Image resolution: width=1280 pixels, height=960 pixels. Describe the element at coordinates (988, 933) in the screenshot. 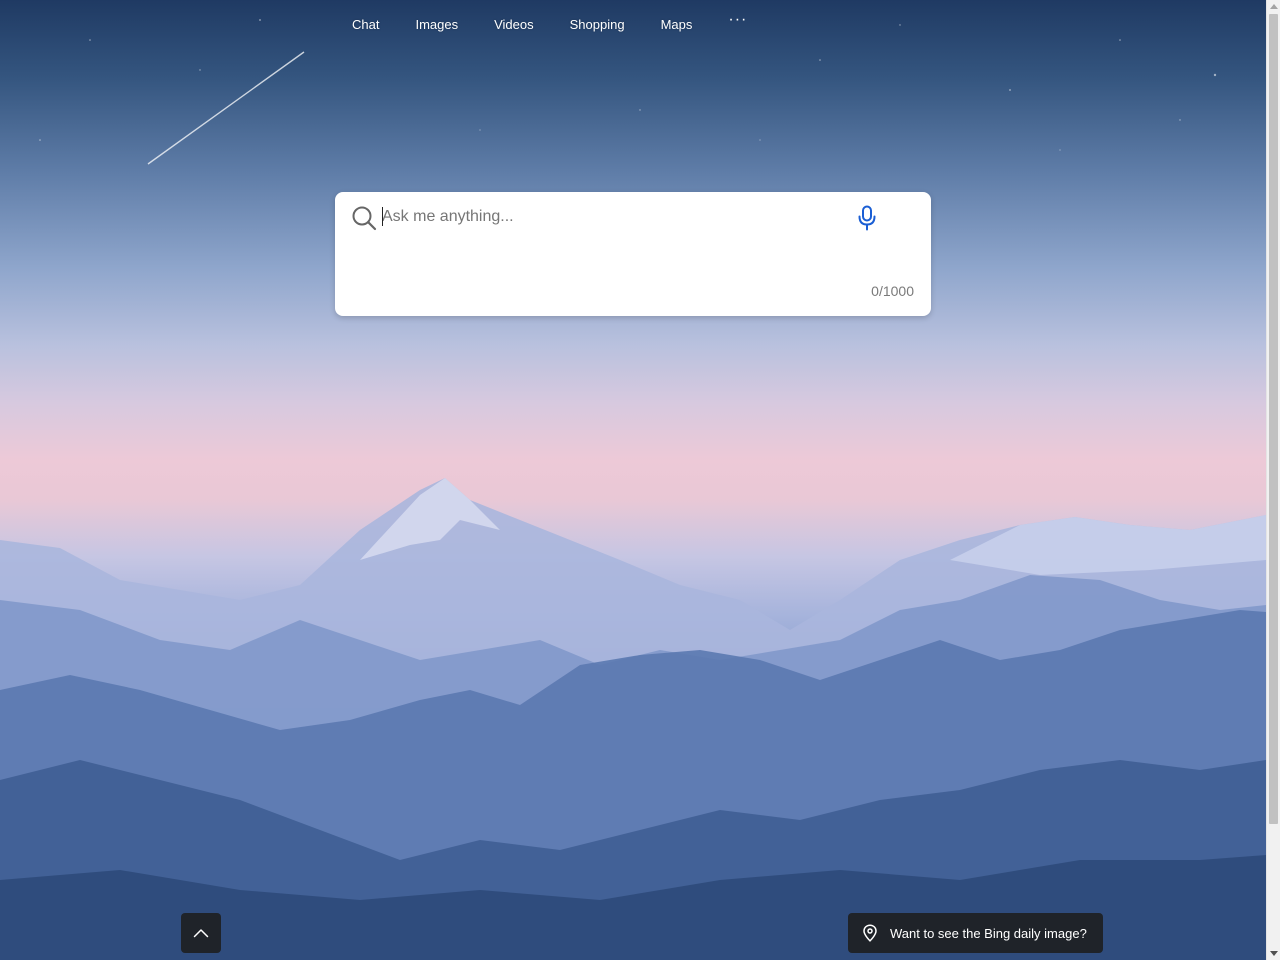

I see `daily-image-label: Want to see the Bing daily image?` at that location.